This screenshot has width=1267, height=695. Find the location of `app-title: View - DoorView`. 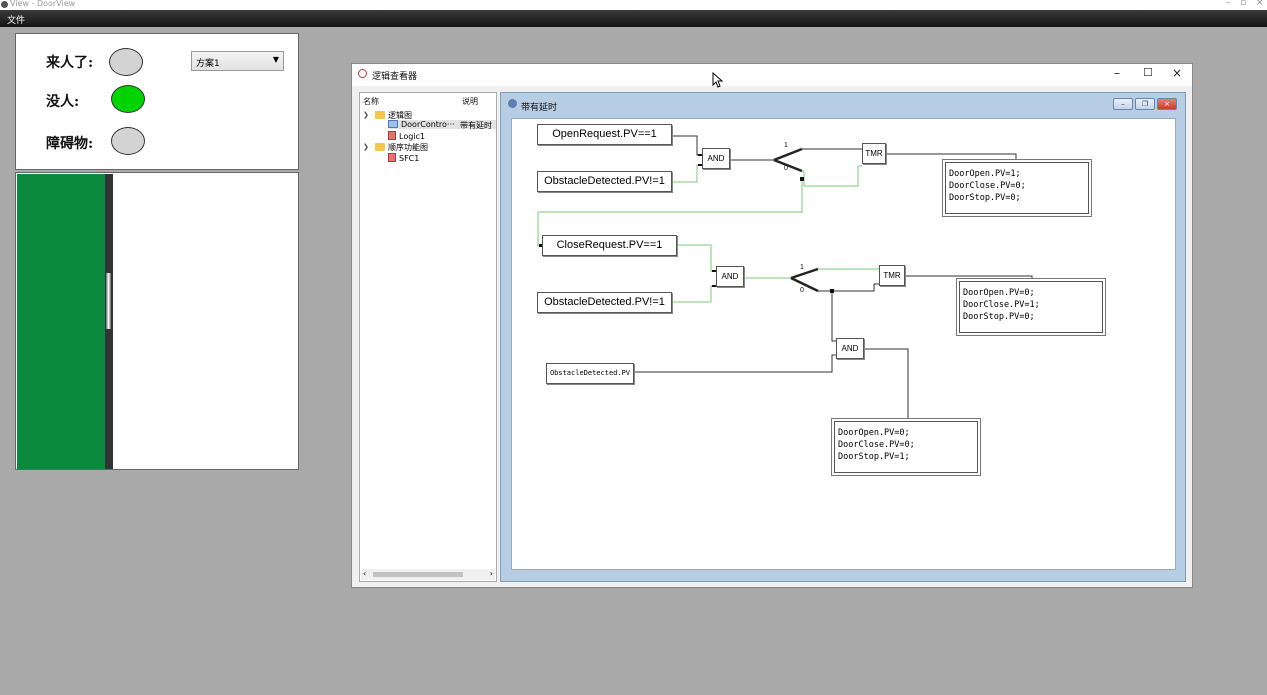

app-title: View - DoorView is located at coordinates (43, 4).